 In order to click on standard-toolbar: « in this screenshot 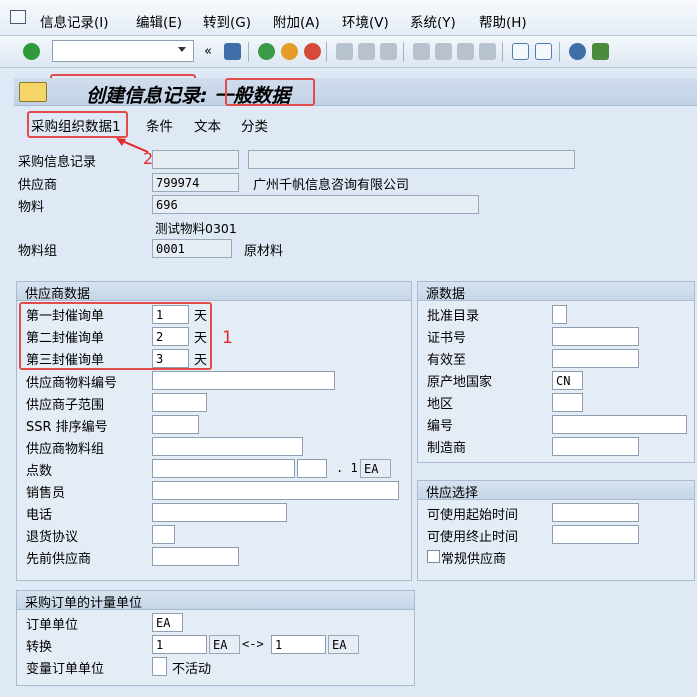, I will do `click(348, 69)`.